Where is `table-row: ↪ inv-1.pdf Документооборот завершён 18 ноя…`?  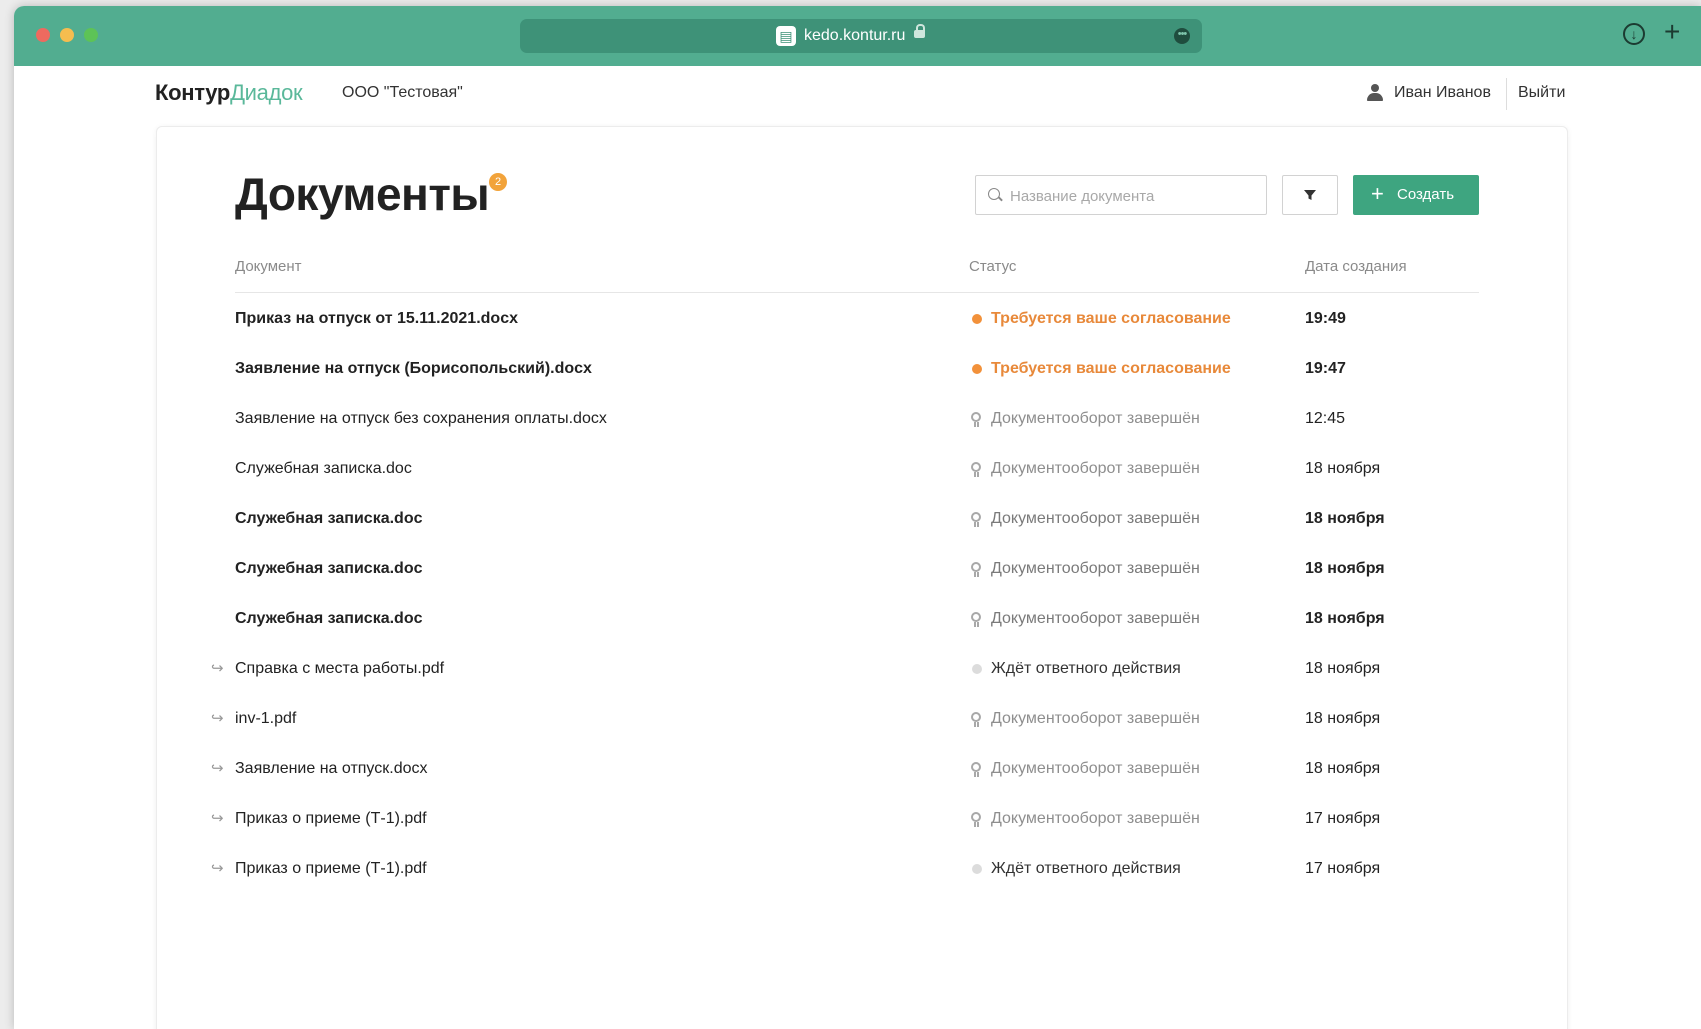
table-row: ↪ inv-1.pdf Документооборот завершён 18 ноя… is located at coordinates (862, 720).